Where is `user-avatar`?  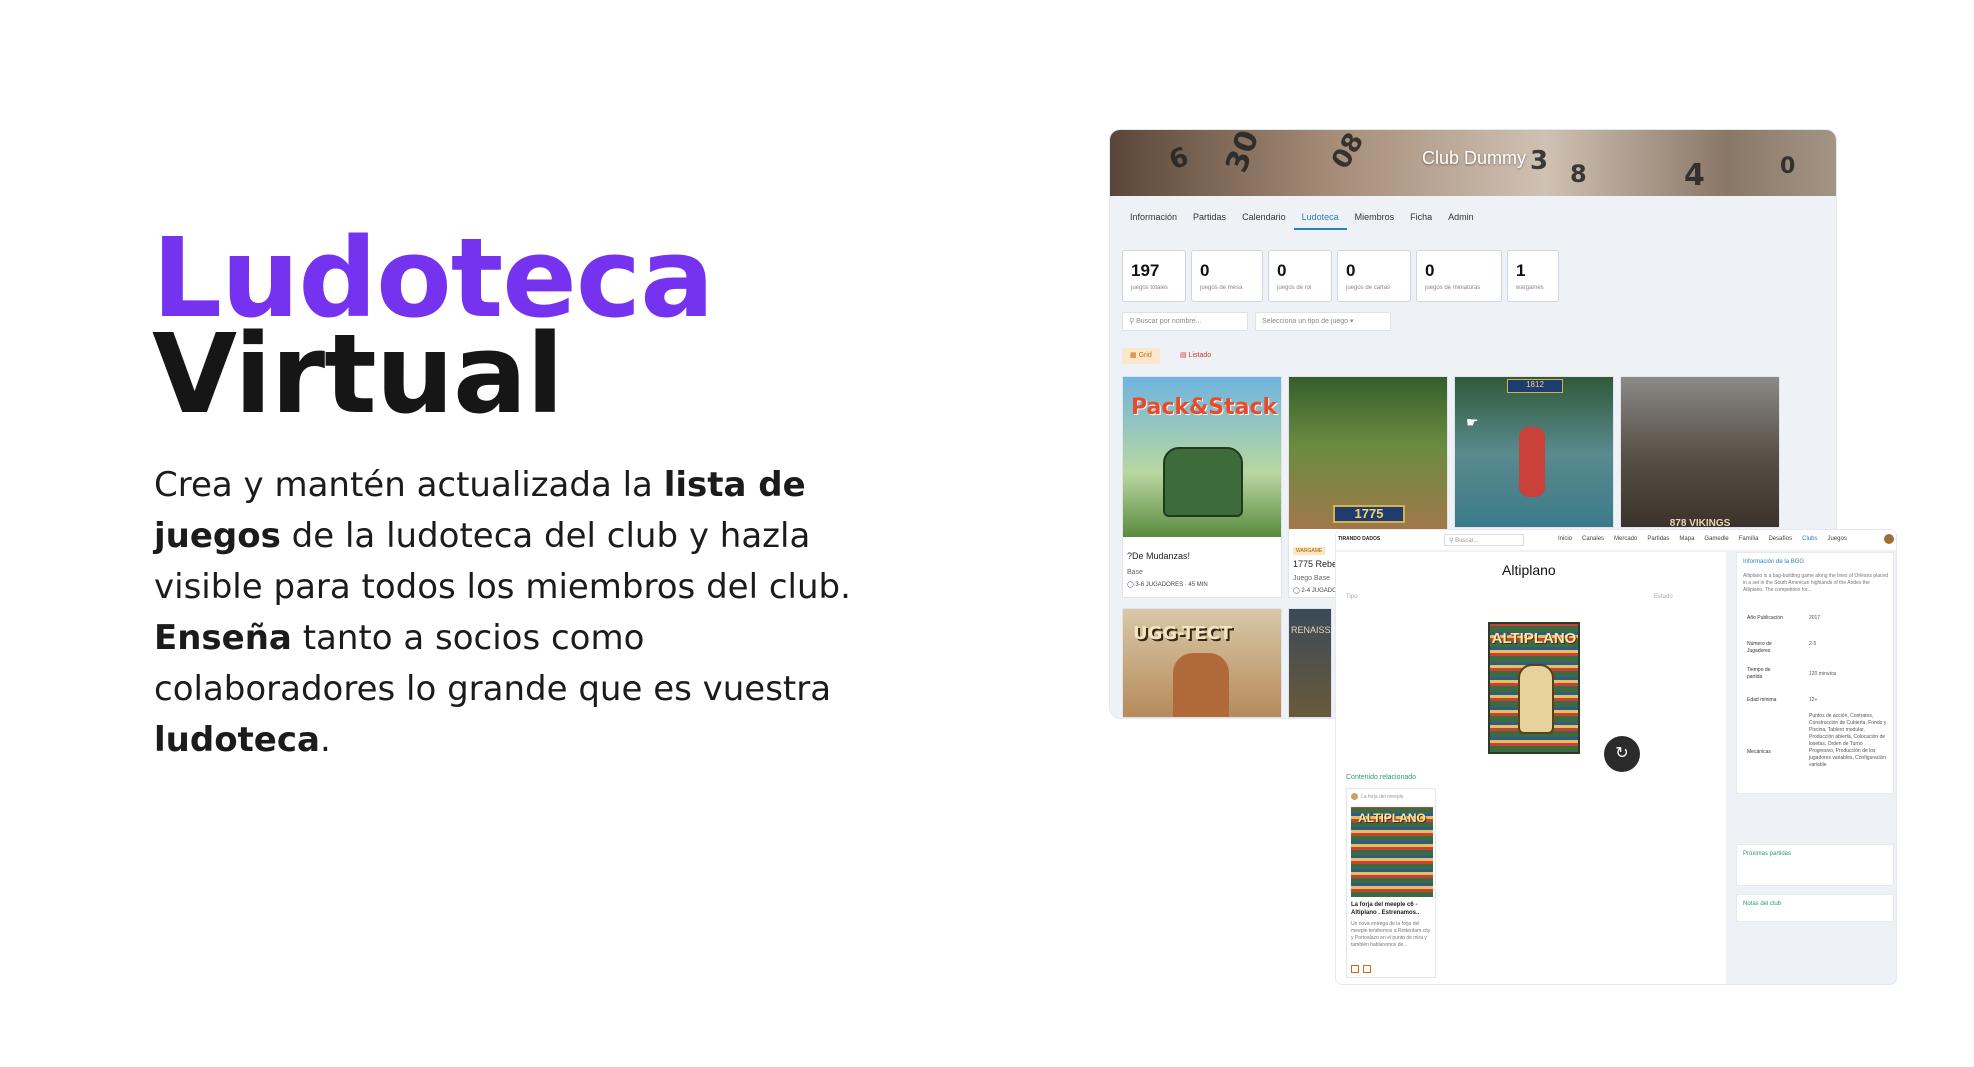
user-avatar is located at coordinates (1889, 539).